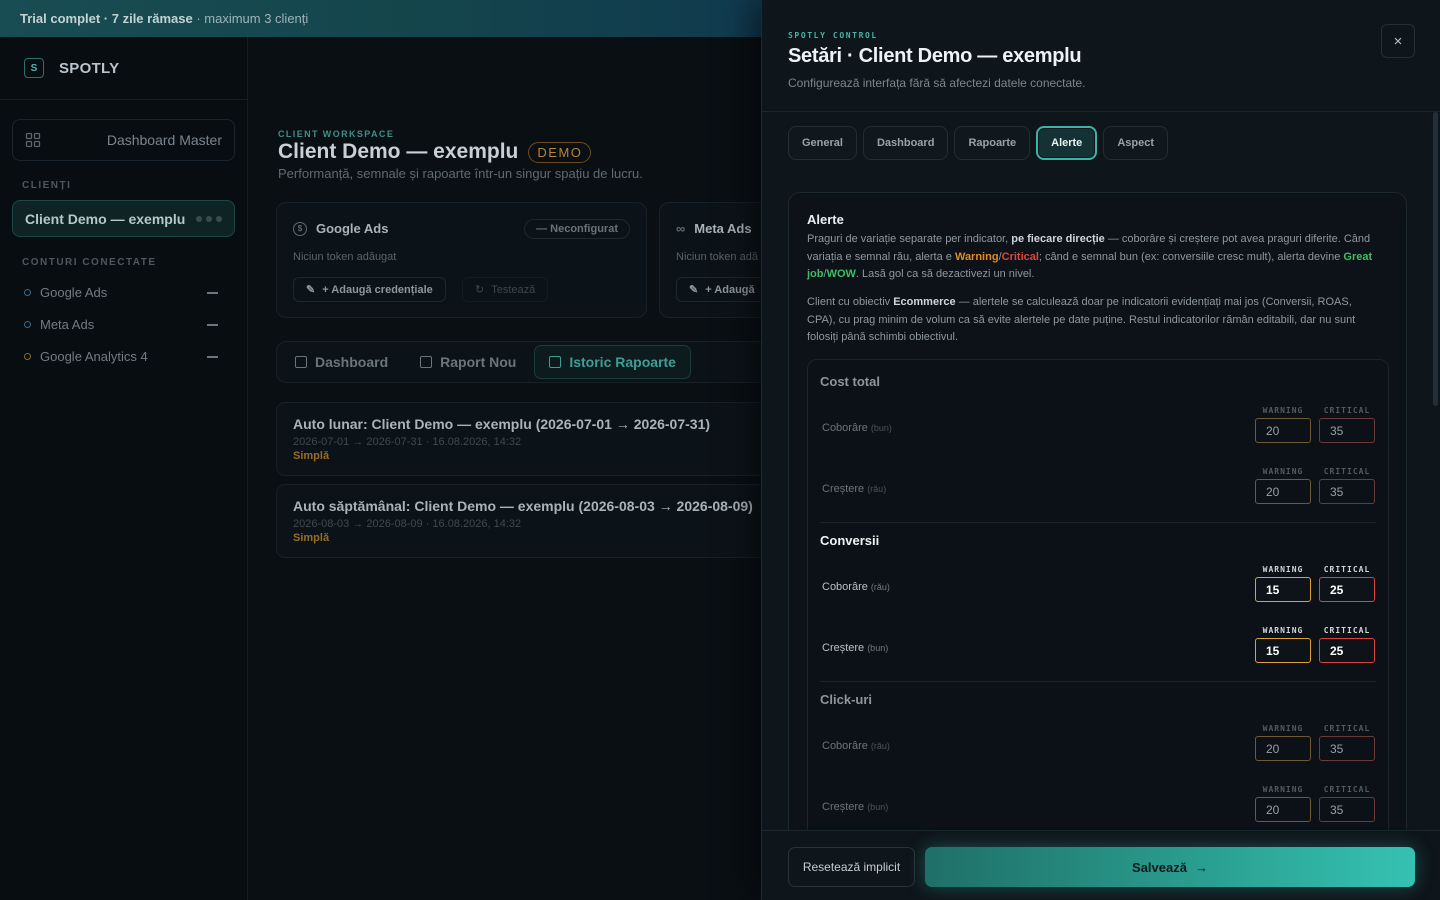 This screenshot has width=1440, height=900. I want to click on threshold-row: Coborâre (bun) WARNING 20 CRITICAL 35, so click(1099, 426).